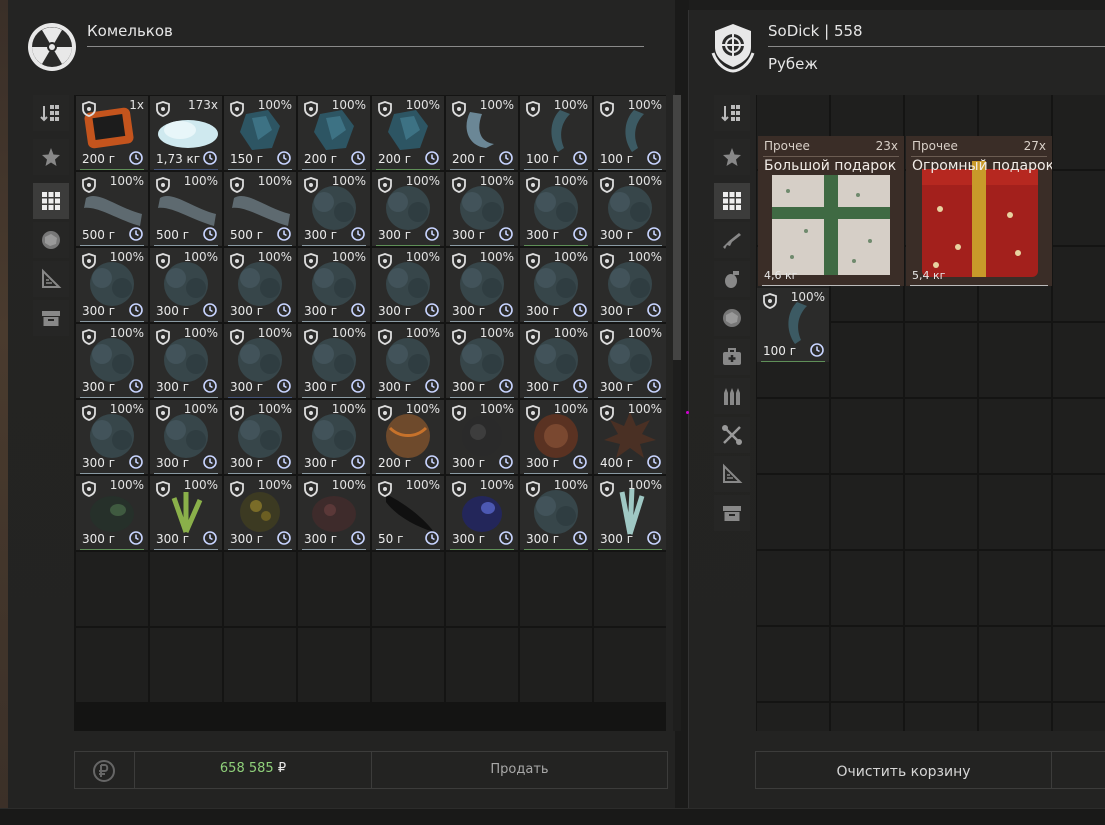 This screenshot has height=825, width=1105. What do you see at coordinates (732, 113) in the screenshot?
I see `right-tab-sort` at bounding box center [732, 113].